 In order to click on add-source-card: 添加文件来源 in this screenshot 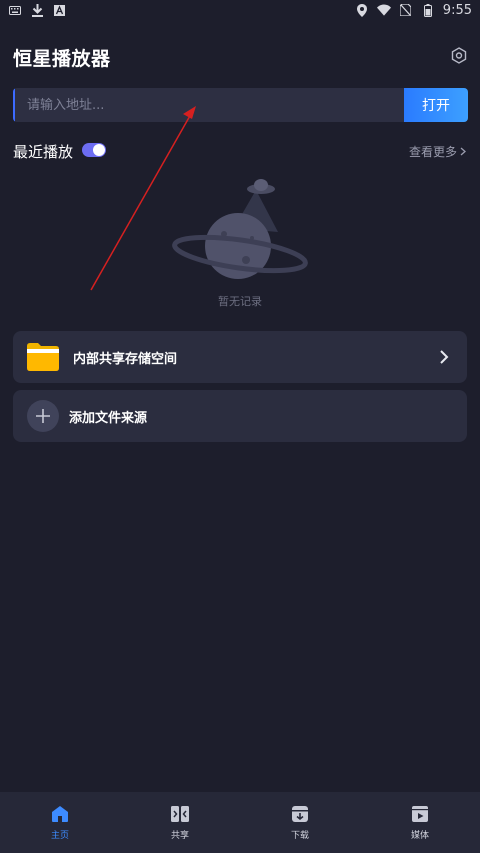, I will do `click(240, 416)`.